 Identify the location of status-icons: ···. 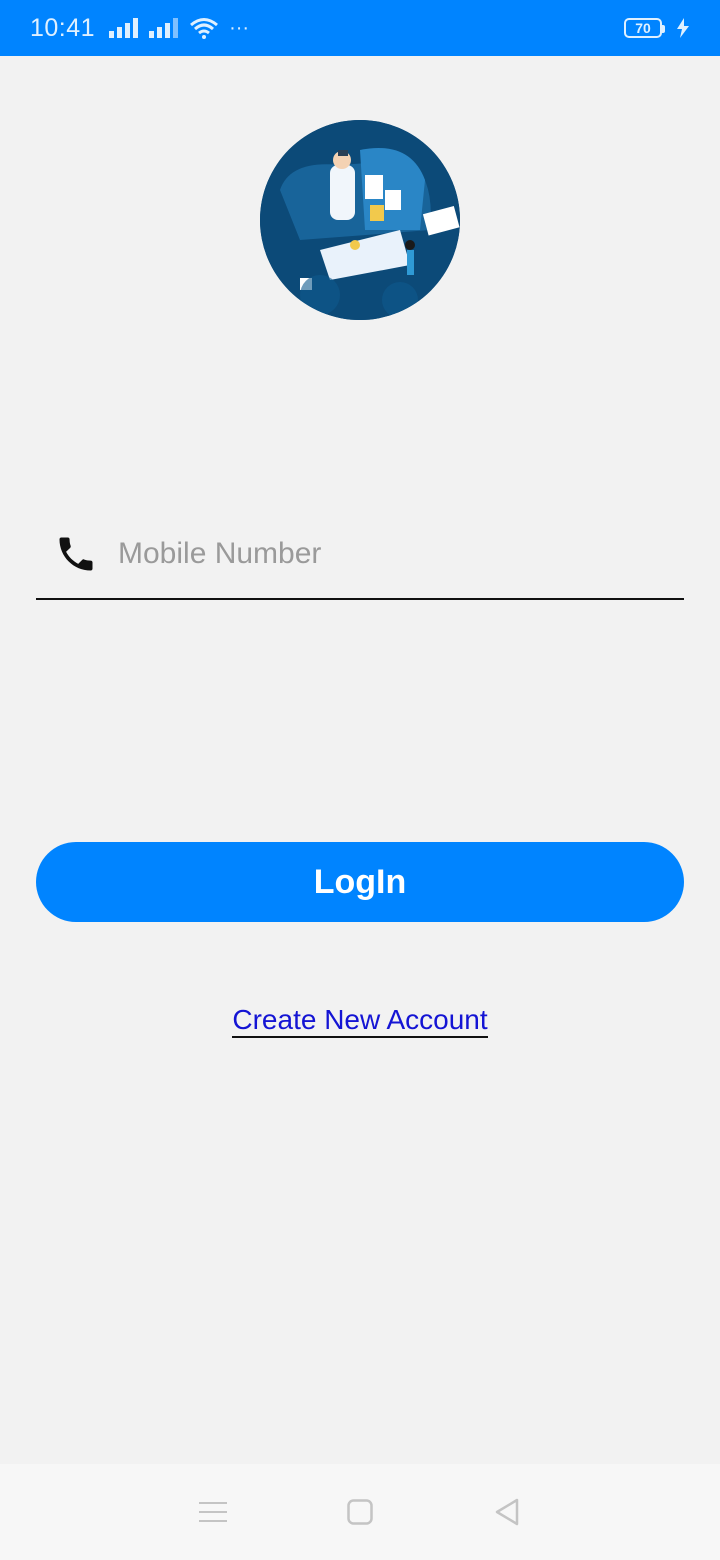
(179, 28).